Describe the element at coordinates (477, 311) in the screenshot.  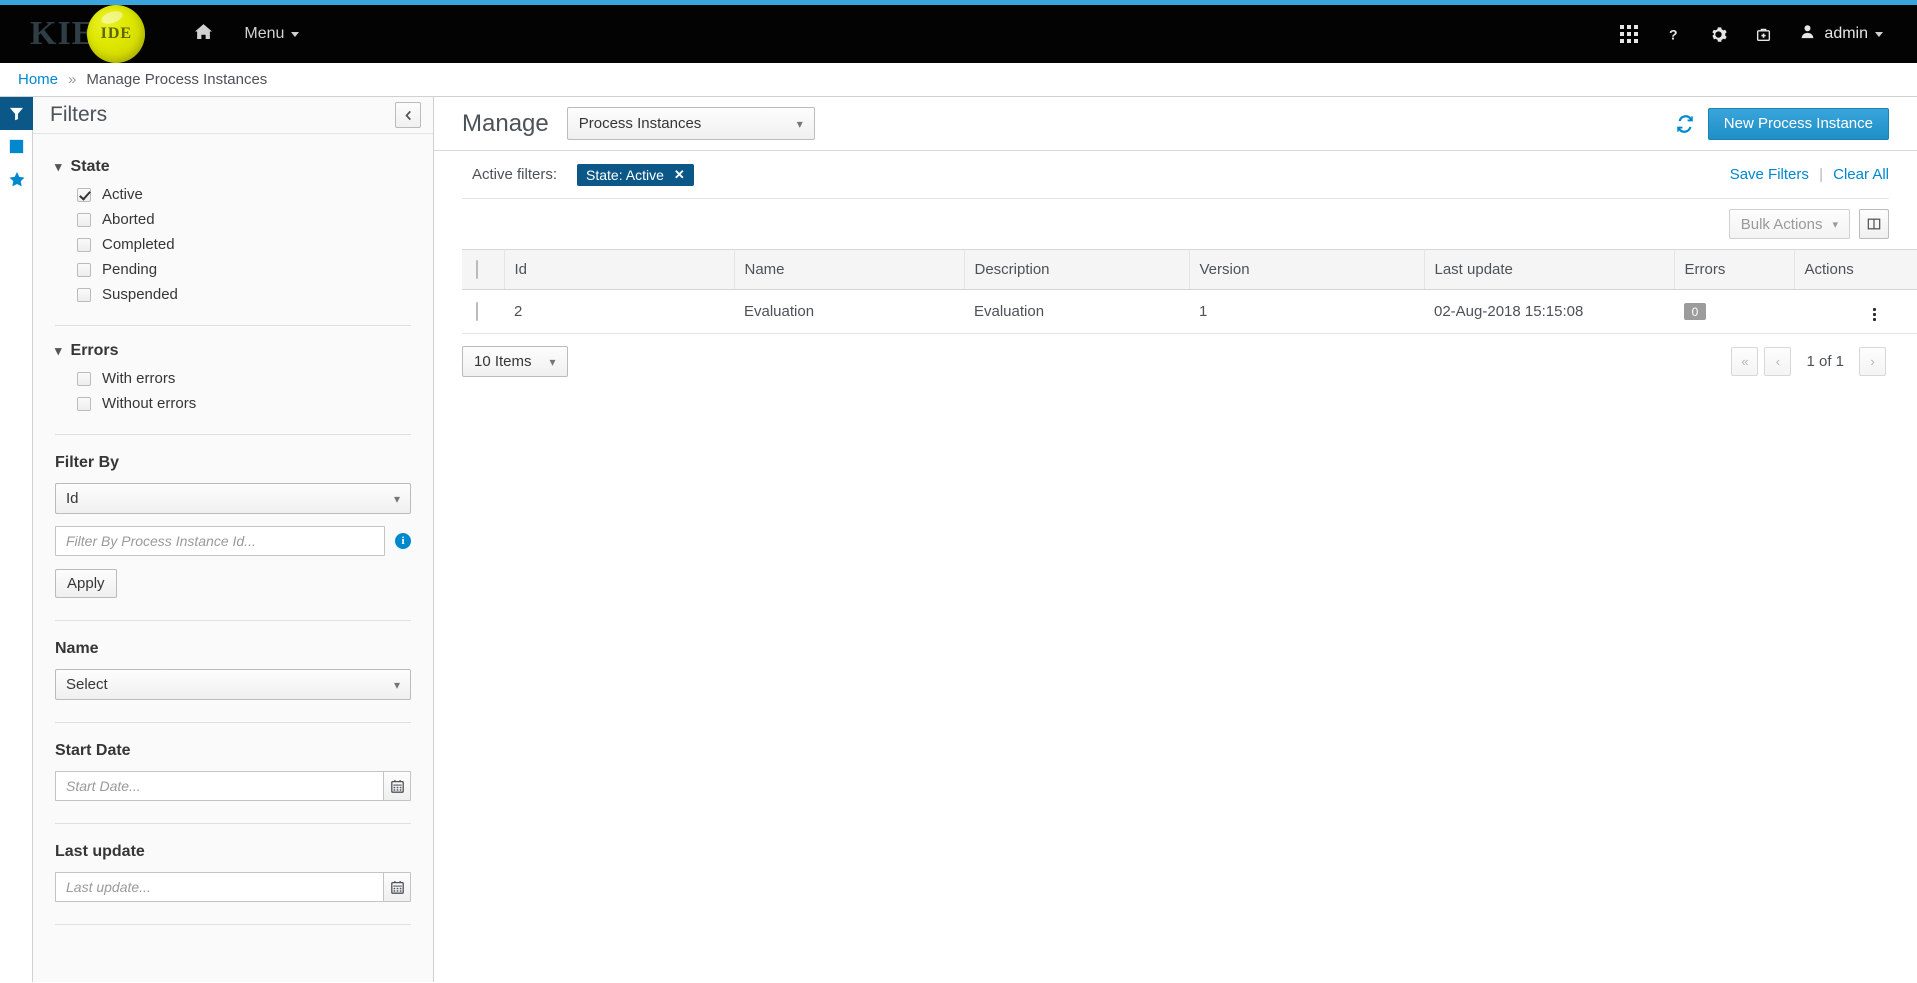
I see `row-select-checkbox` at that location.